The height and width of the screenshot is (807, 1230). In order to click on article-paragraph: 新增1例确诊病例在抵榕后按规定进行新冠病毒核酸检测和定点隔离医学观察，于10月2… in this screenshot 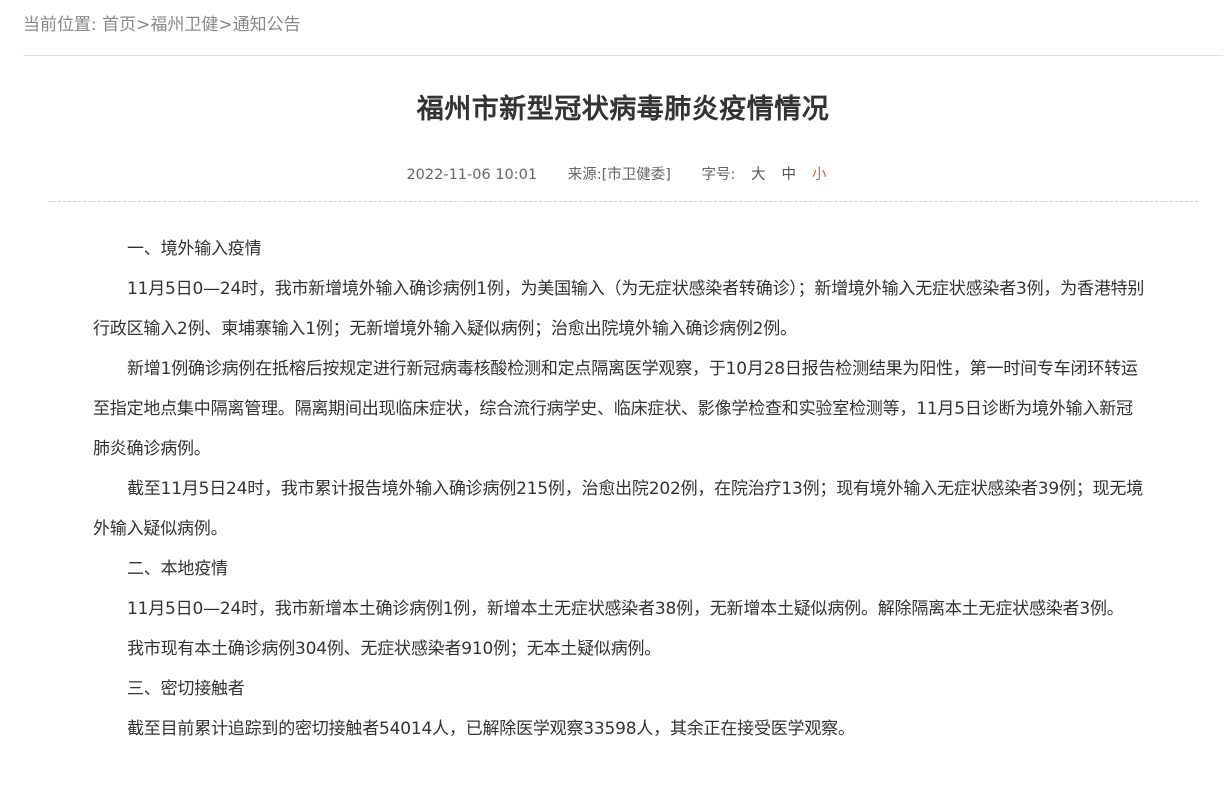, I will do `click(615, 409)`.